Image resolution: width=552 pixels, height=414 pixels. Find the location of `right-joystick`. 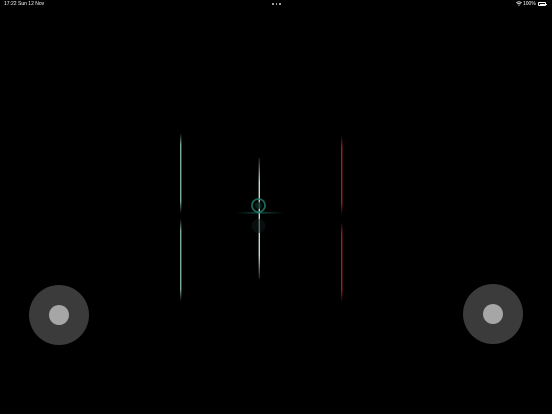

right-joystick is located at coordinates (493, 314).